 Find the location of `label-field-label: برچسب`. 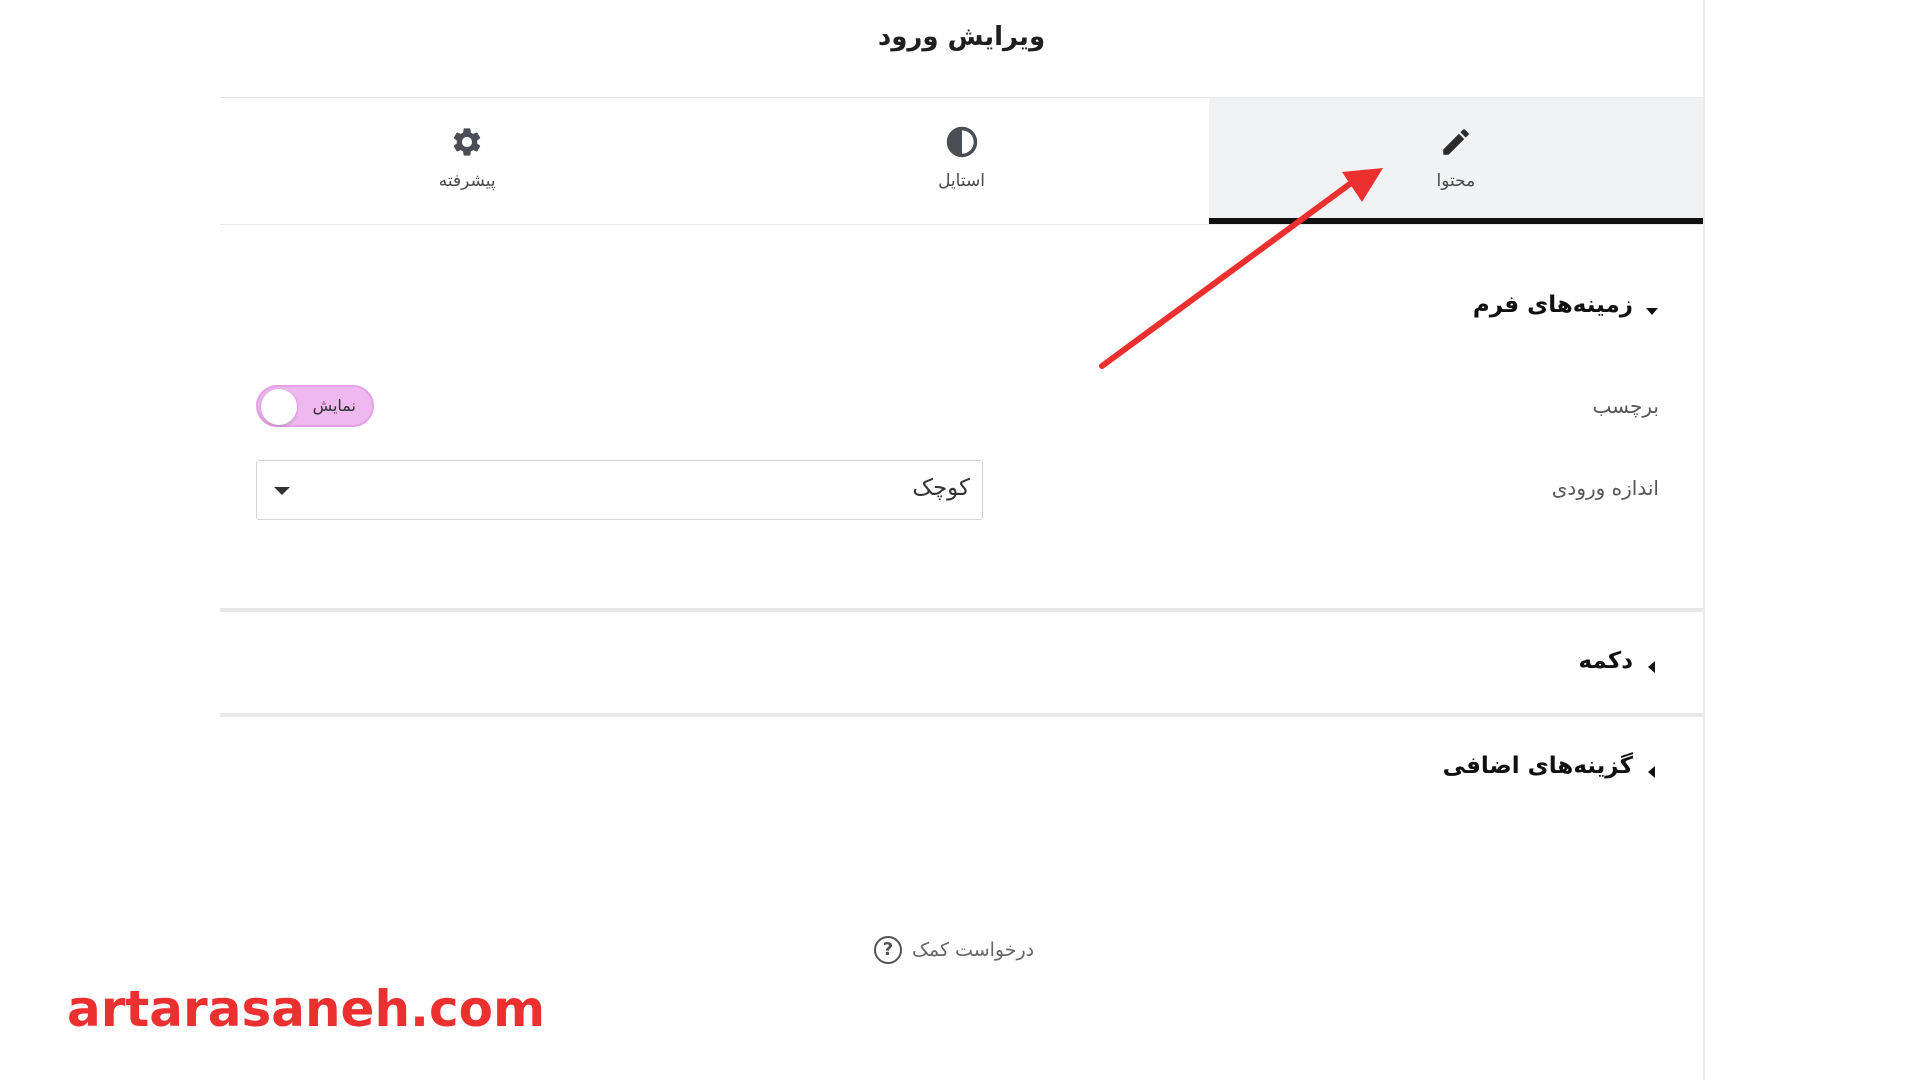

label-field-label: برچسب is located at coordinates (1625, 406).